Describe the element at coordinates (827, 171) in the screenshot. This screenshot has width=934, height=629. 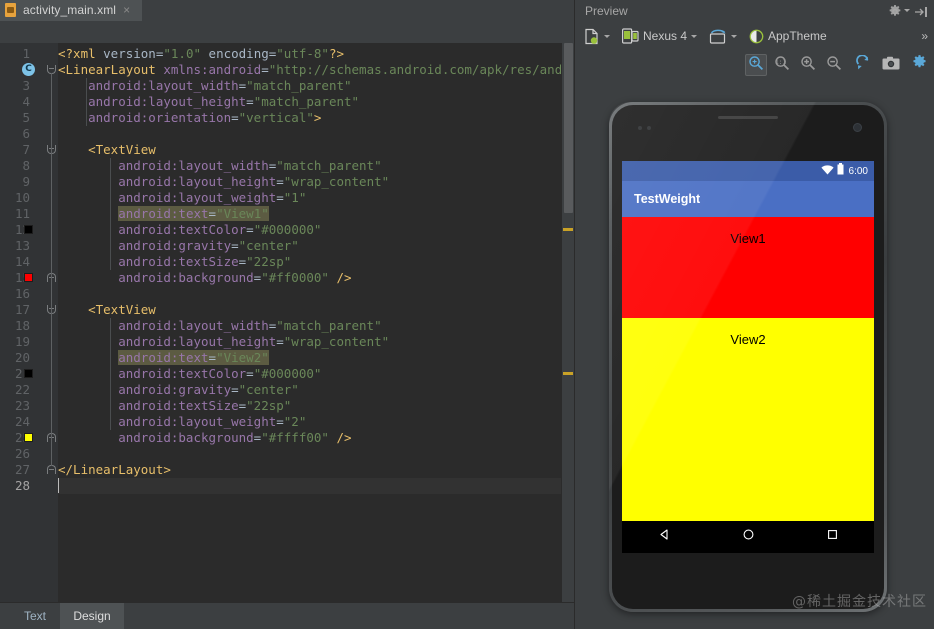
I see `wifi-icon` at that location.